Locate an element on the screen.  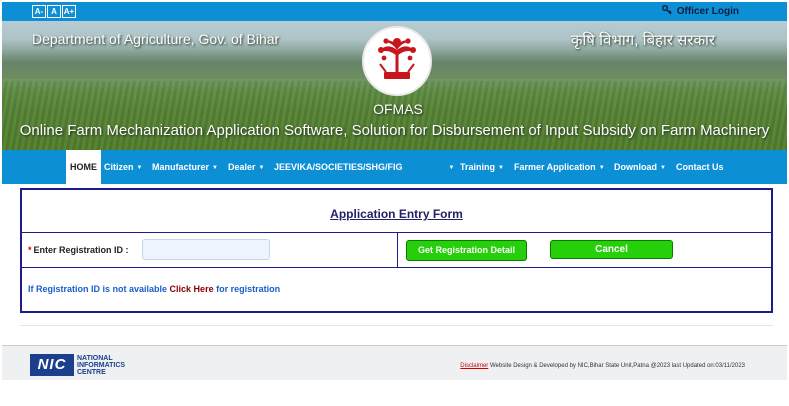
nav-contact-us: Contact Us is located at coordinates (700, 167).